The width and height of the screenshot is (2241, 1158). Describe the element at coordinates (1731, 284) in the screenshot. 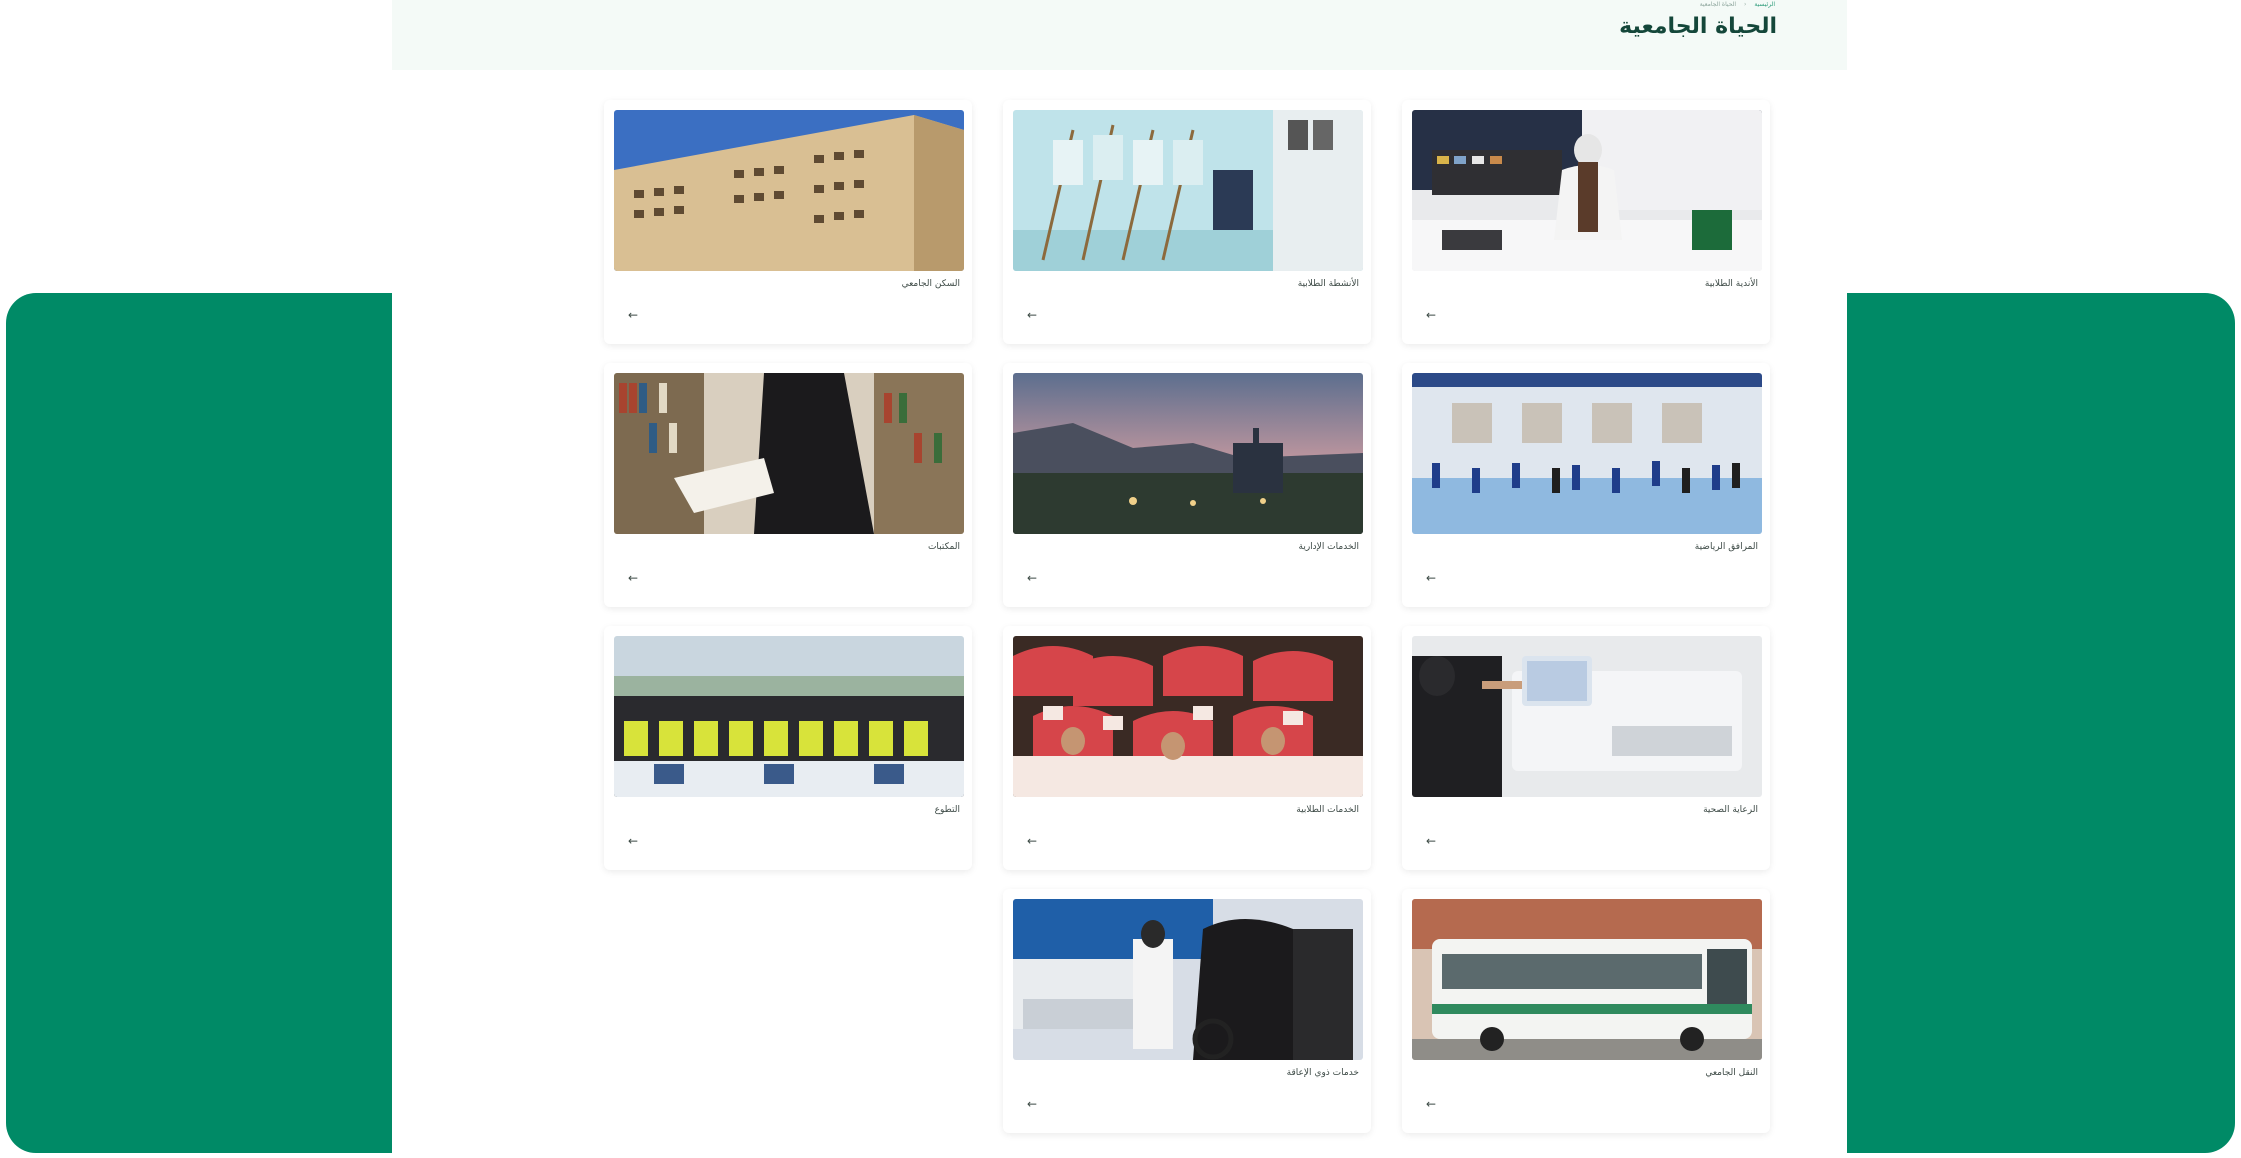

I see `card-label: الأندية الطلابية` at that location.